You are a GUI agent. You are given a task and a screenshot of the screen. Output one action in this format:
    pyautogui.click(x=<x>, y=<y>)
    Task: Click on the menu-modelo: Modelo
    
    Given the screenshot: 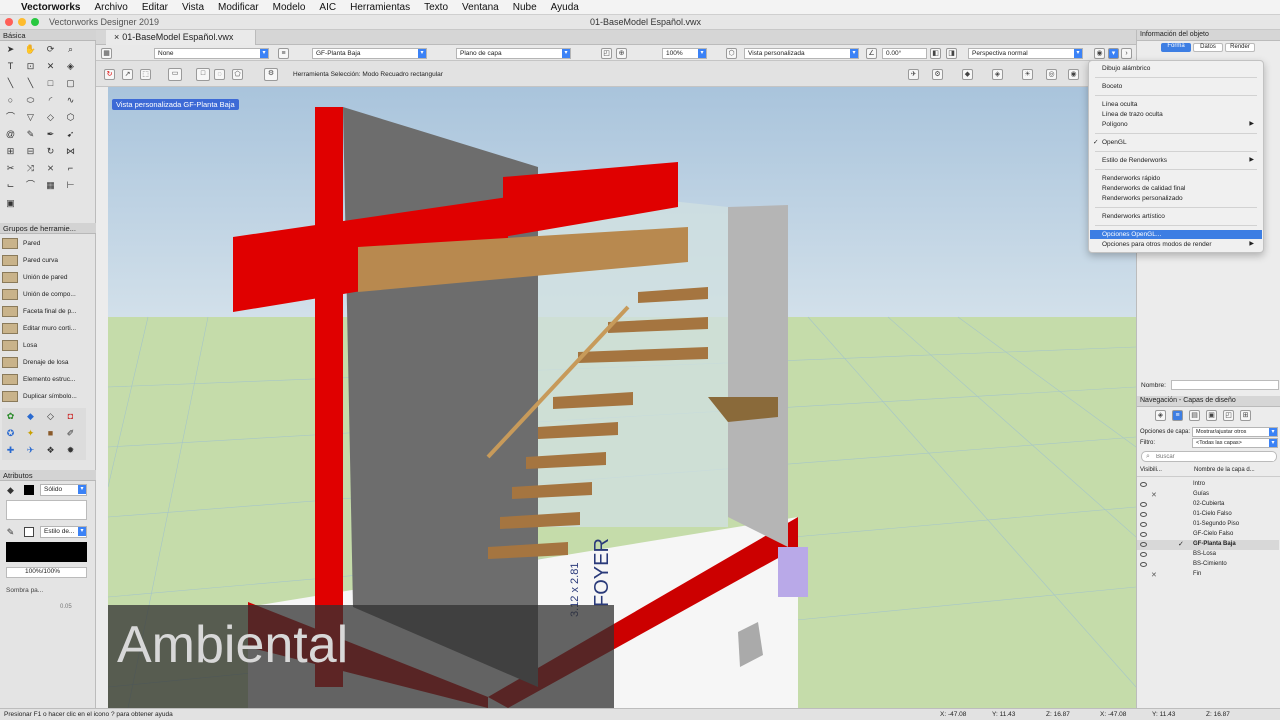 What is the action you would take?
    pyautogui.click(x=289, y=7)
    